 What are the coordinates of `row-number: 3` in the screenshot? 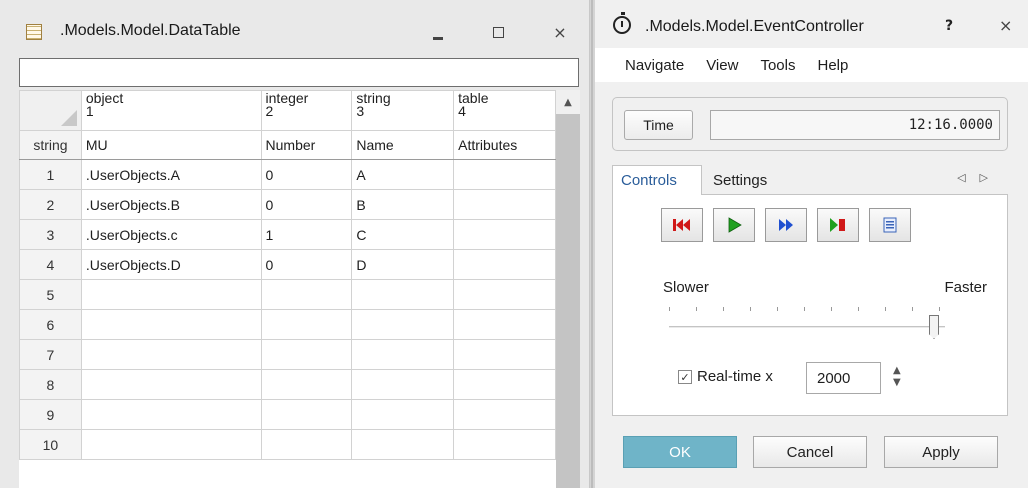 It's located at (50, 234).